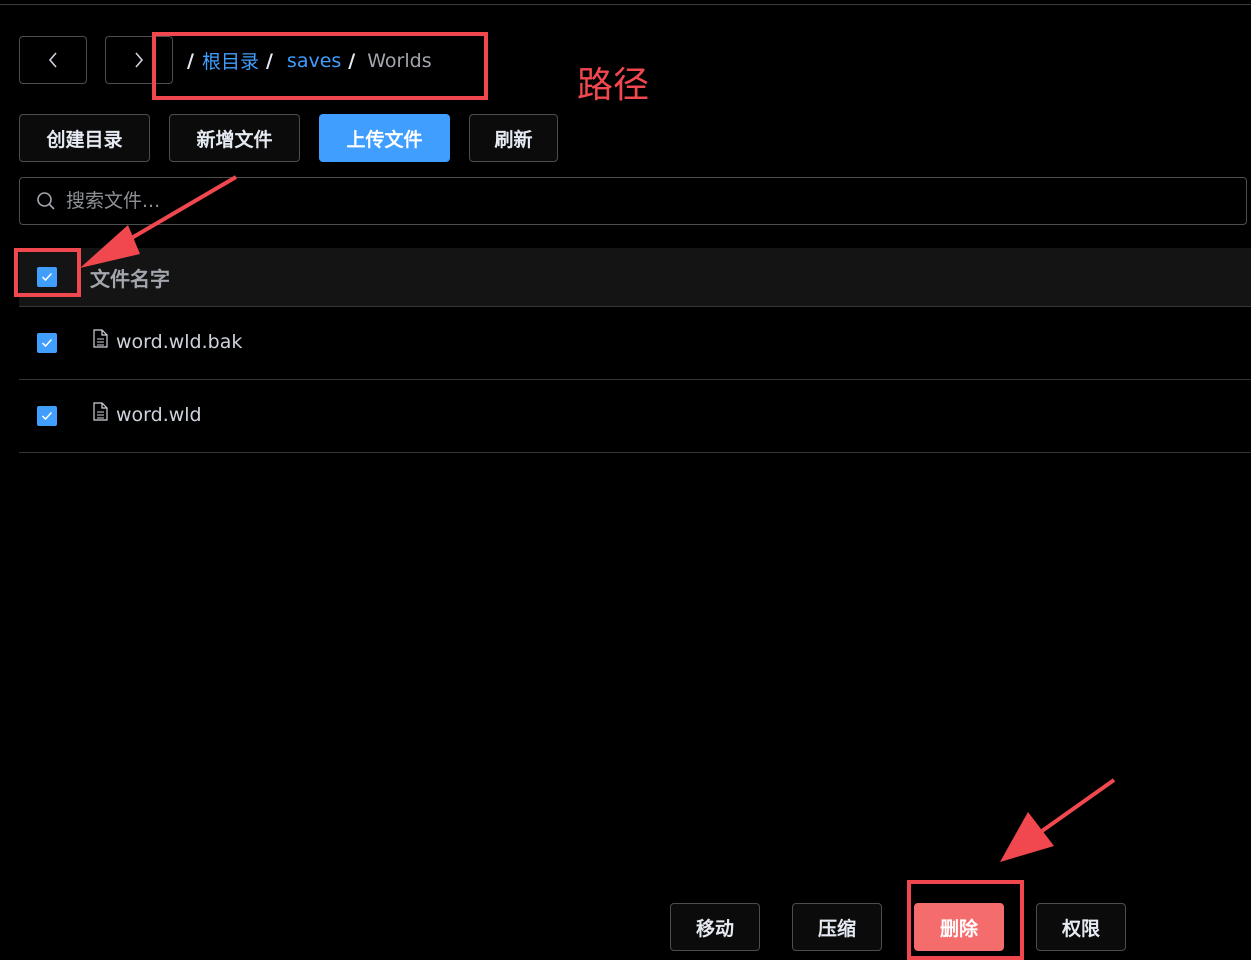  I want to click on annotation-arrow-delete, so click(1058, 820).